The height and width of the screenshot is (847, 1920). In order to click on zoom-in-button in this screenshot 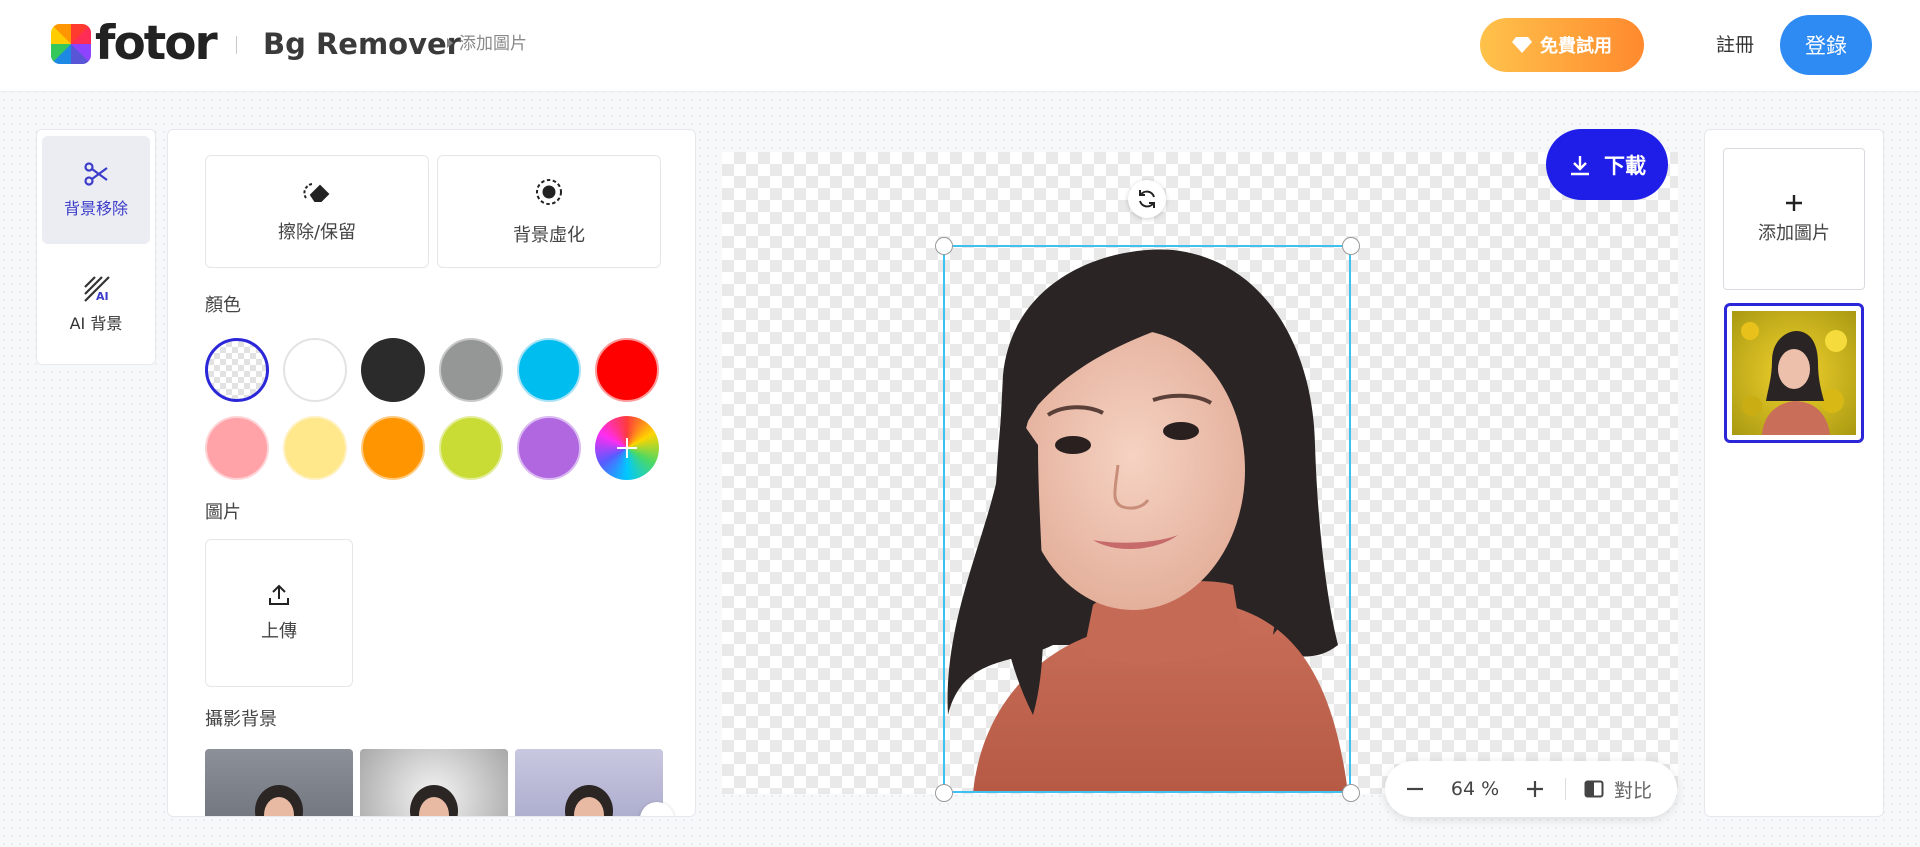, I will do `click(1535, 789)`.